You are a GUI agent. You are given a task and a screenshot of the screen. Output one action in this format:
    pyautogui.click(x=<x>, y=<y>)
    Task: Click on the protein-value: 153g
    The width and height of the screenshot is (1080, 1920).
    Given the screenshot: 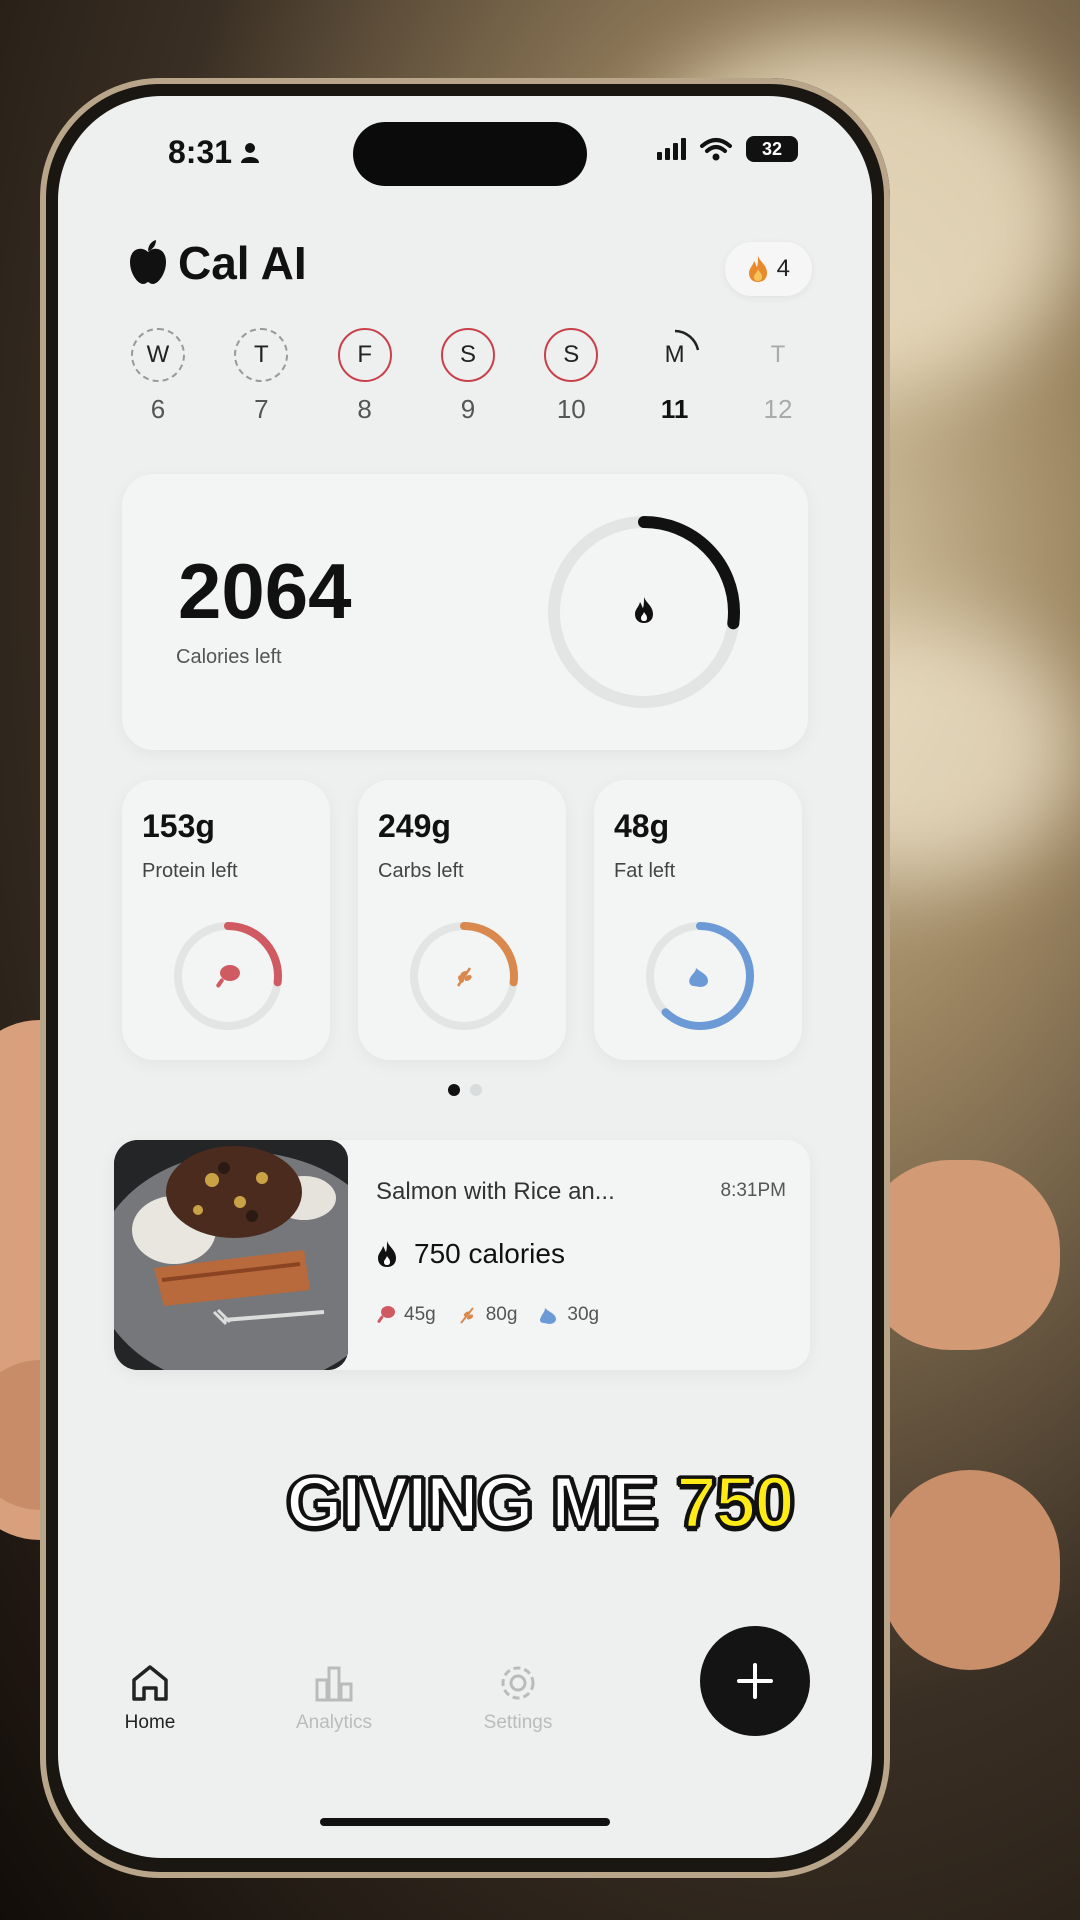 What is the action you would take?
    pyautogui.click(x=178, y=826)
    